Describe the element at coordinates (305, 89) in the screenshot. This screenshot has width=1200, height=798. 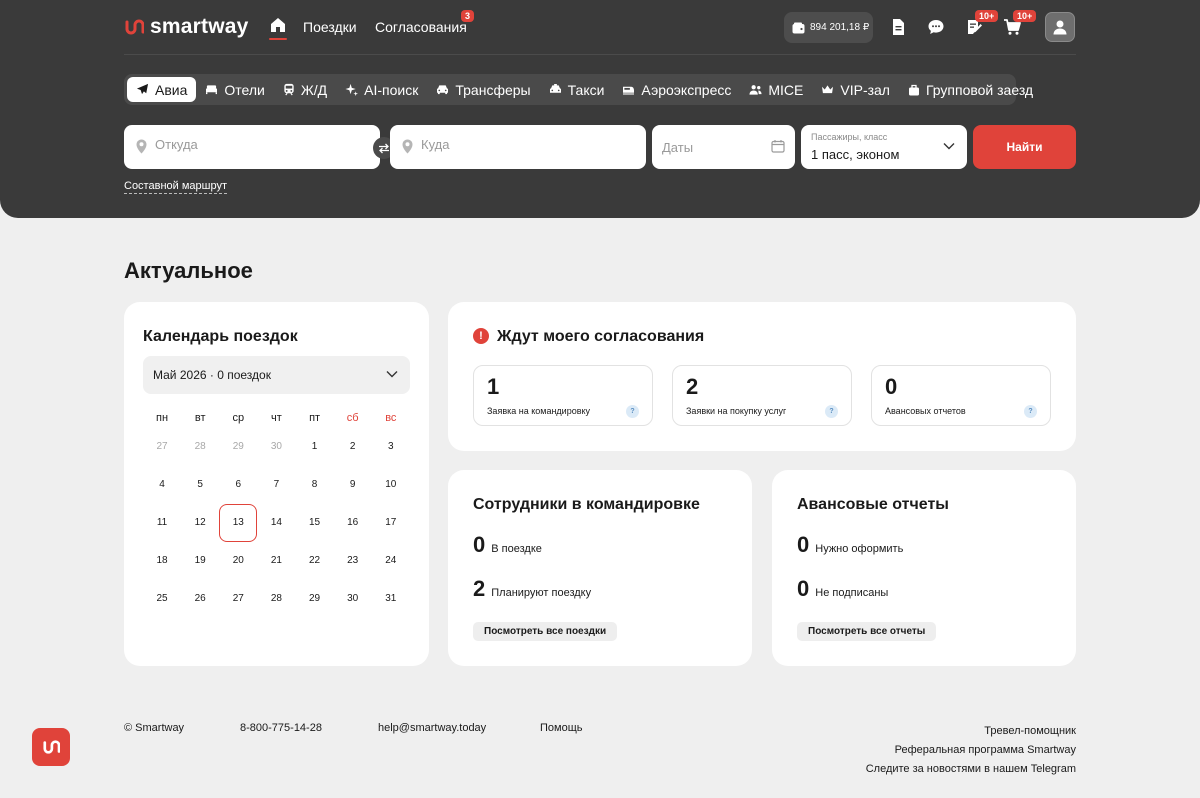
I see `tab-rail: Ж/Д` at that location.